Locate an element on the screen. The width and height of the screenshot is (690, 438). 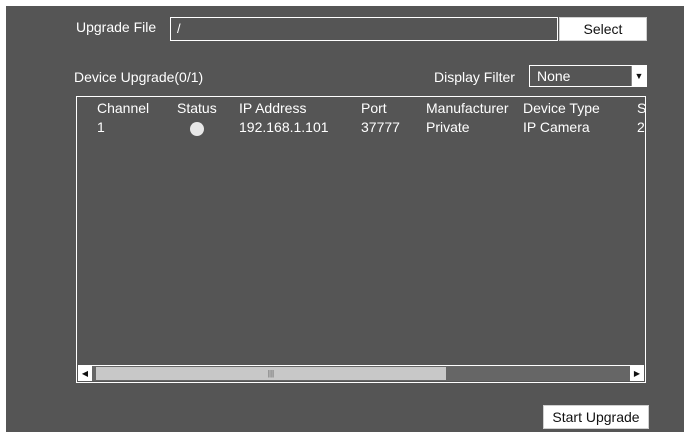
display-filter-value: None is located at coordinates (554, 76).